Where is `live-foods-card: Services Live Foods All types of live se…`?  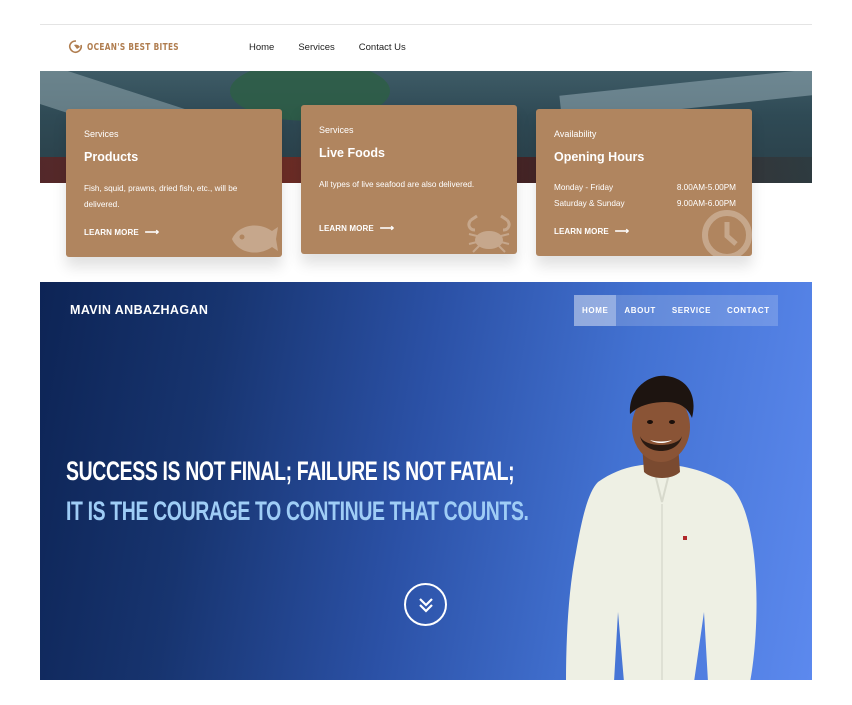
live-foods-card: Services Live Foods All types of live se… is located at coordinates (409, 179).